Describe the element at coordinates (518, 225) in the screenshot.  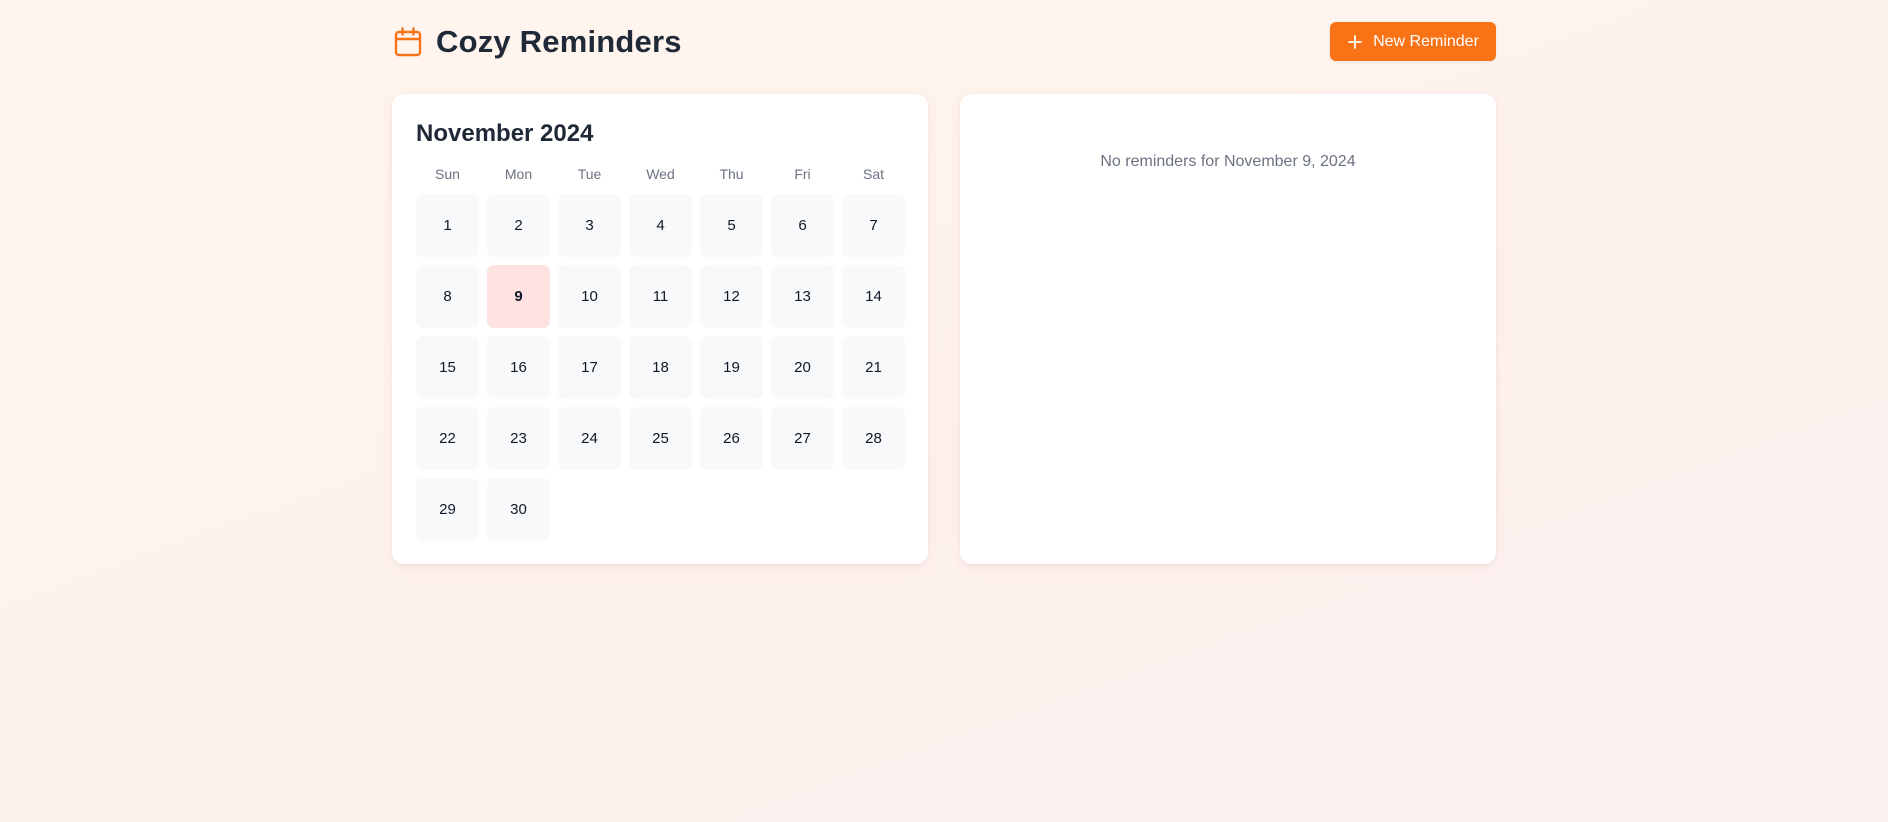
I see `calendar-day: 2` at that location.